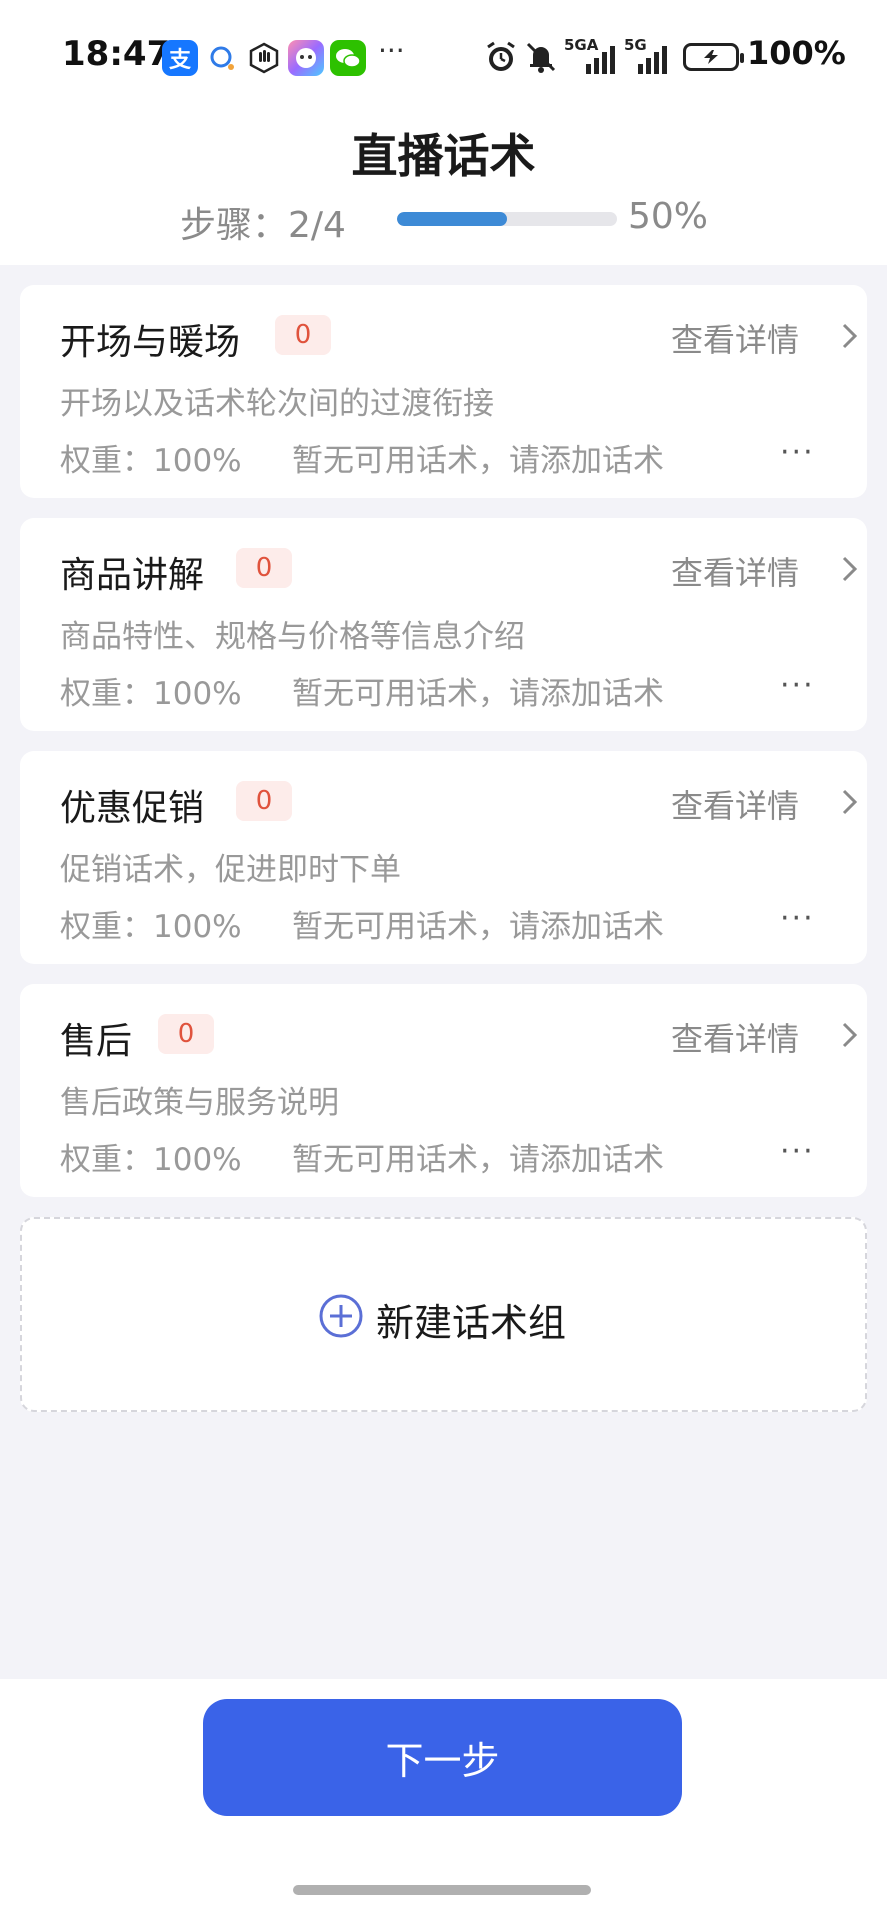 The height and width of the screenshot is (1920, 887). What do you see at coordinates (180, 58) in the screenshot?
I see `alipay-icon: 支` at bounding box center [180, 58].